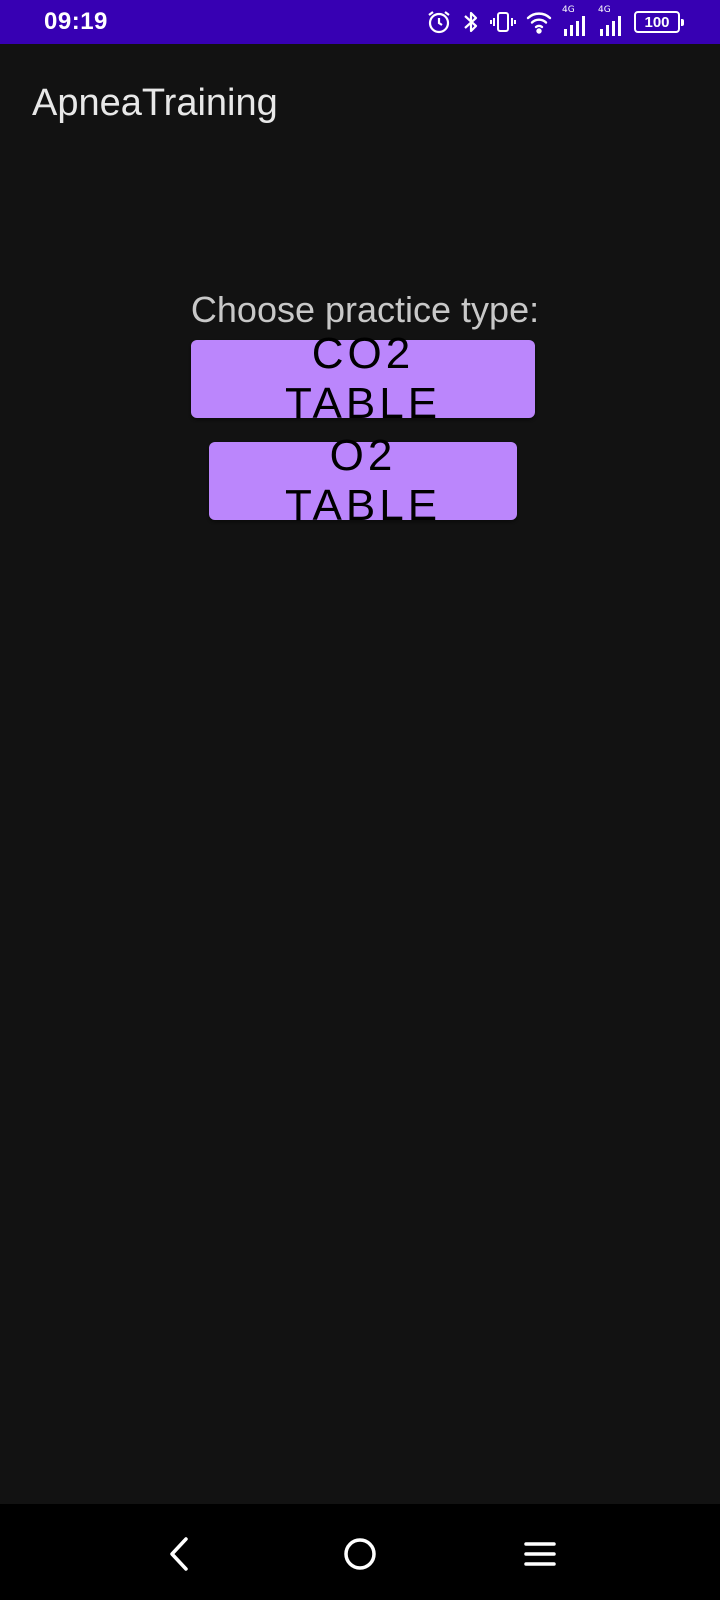 Image resolution: width=720 pixels, height=1600 pixels. What do you see at coordinates (539, 22) in the screenshot?
I see `wifi-icon` at bounding box center [539, 22].